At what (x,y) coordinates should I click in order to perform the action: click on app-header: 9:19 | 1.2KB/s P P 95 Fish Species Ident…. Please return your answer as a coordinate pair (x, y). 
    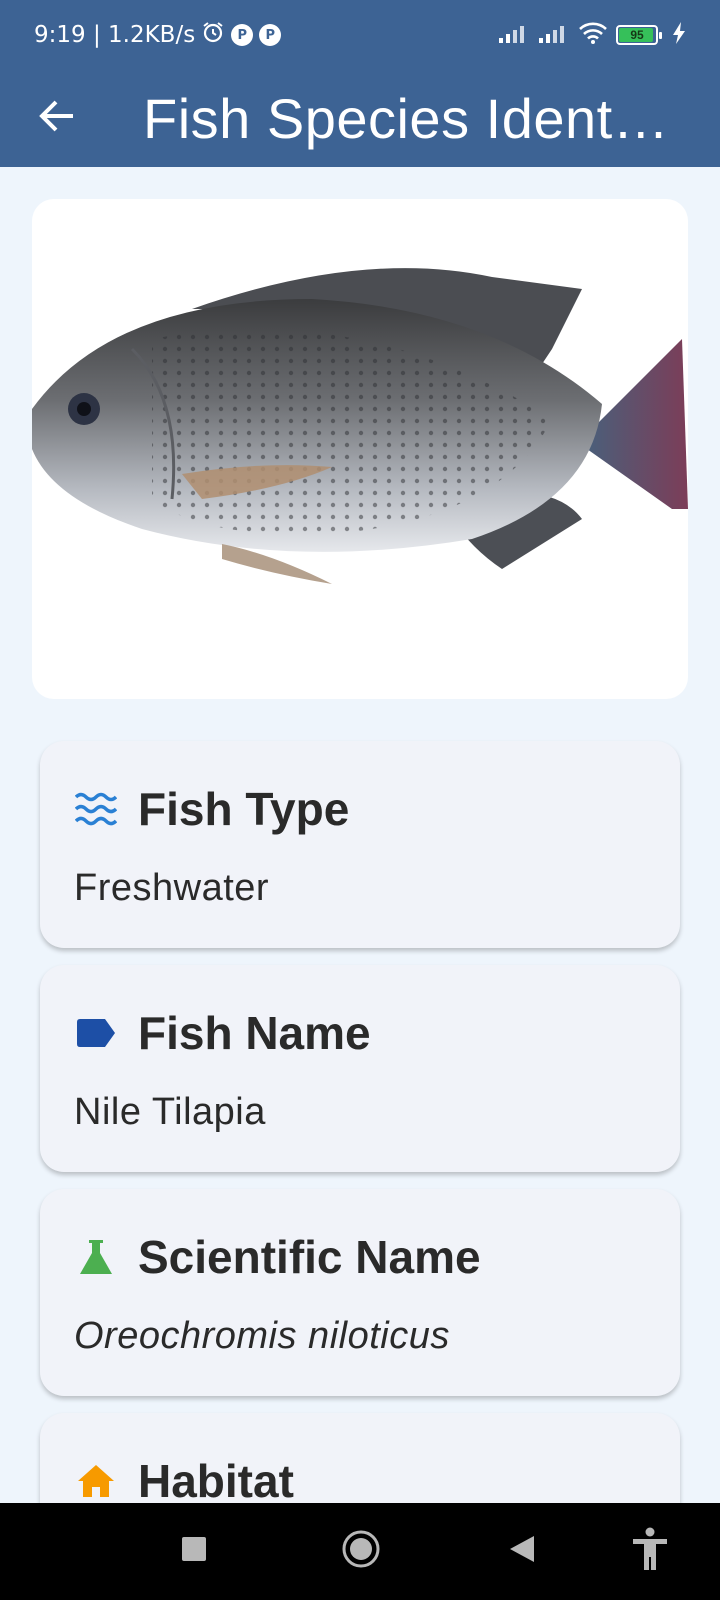
    Looking at the image, I should click on (360, 83).